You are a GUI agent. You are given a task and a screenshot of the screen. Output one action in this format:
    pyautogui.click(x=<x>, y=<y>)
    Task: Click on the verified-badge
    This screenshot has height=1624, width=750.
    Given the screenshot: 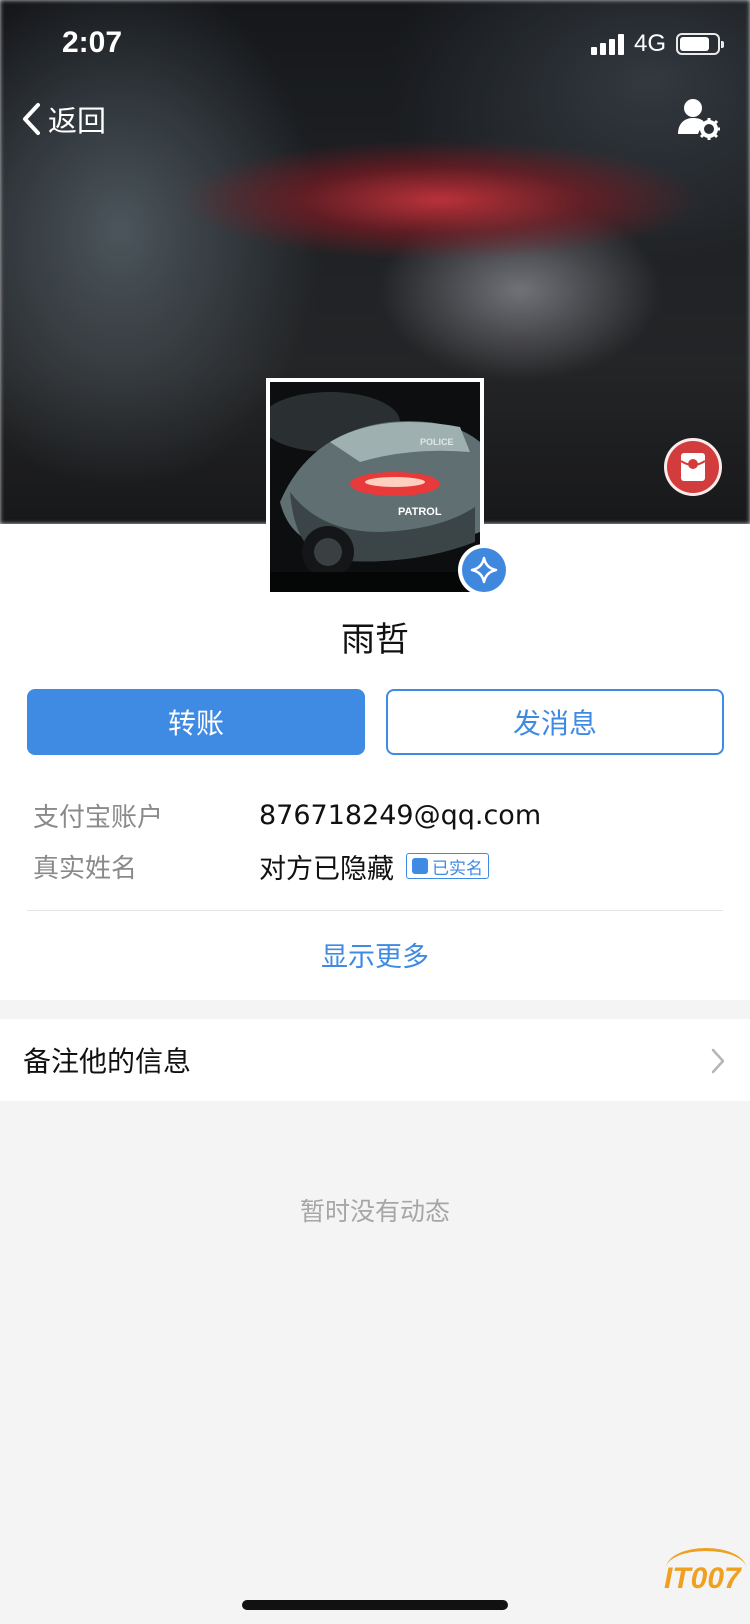 What is the action you would take?
    pyautogui.click(x=484, y=570)
    